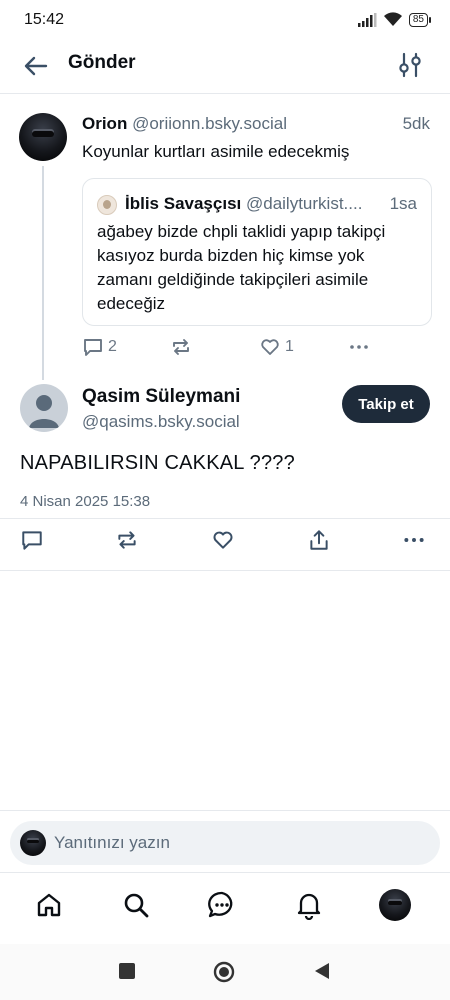 This screenshot has height=1000, width=450. I want to click on reply-count: 2, so click(112, 346).